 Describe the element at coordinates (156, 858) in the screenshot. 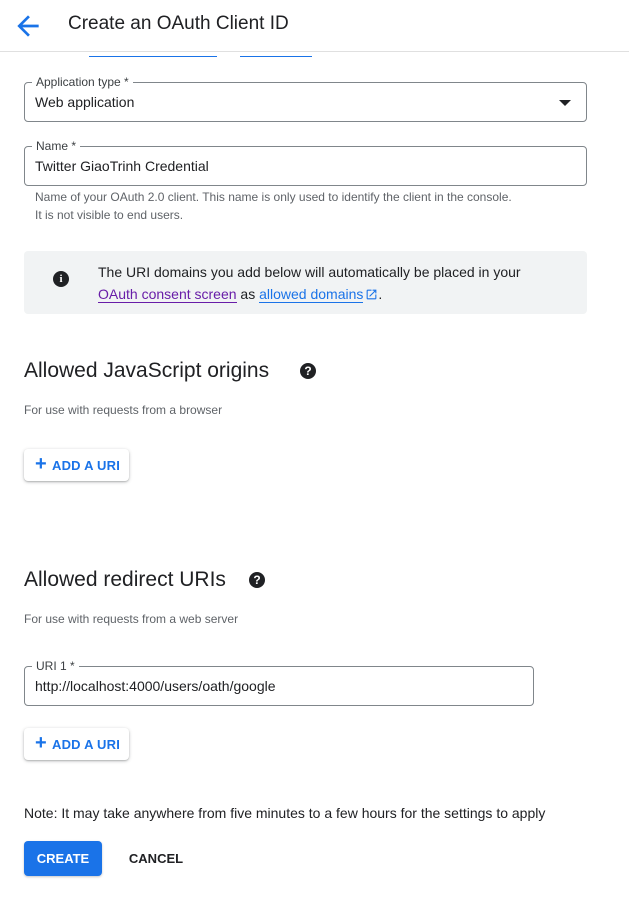

I see `cancel-button: CANCEL` at that location.